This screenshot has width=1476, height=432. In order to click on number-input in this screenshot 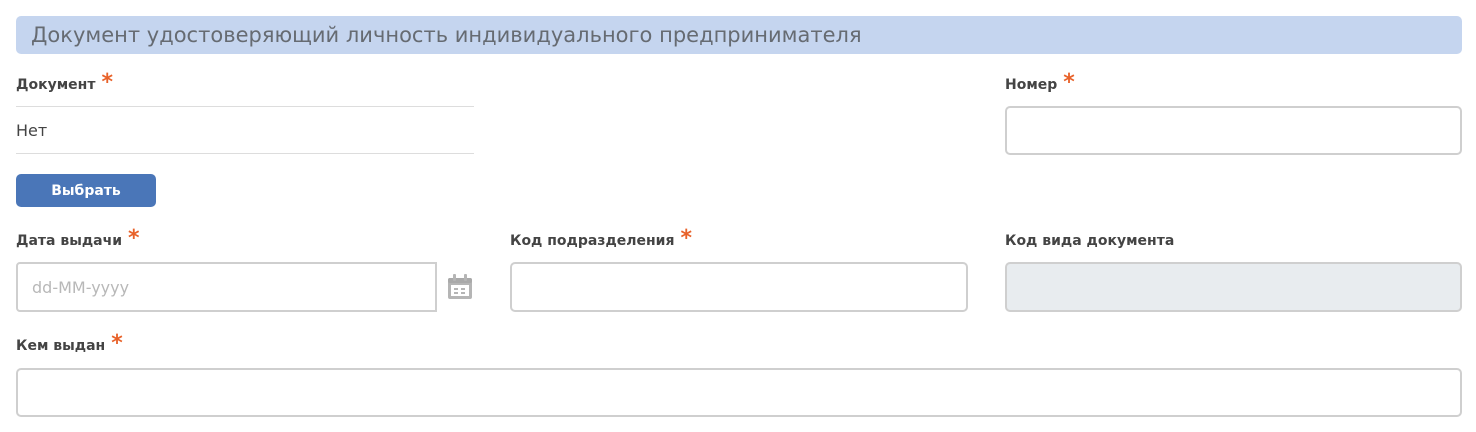, I will do `click(1233, 130)`.